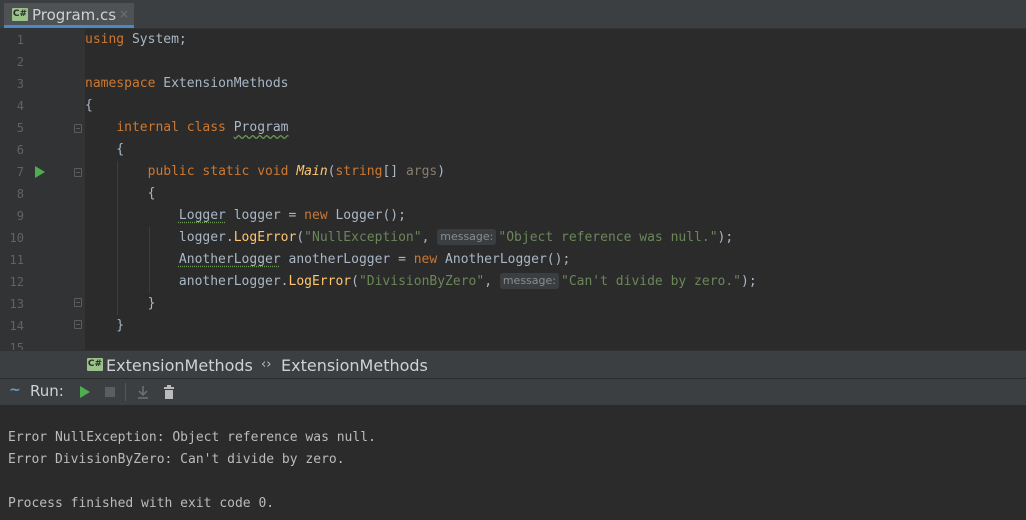 This screenshot has width=1026, height=520. What do you see at coordinates (20, 84) in the screenshot?
I see `line-number: 3` at bounding box center [20, 84].